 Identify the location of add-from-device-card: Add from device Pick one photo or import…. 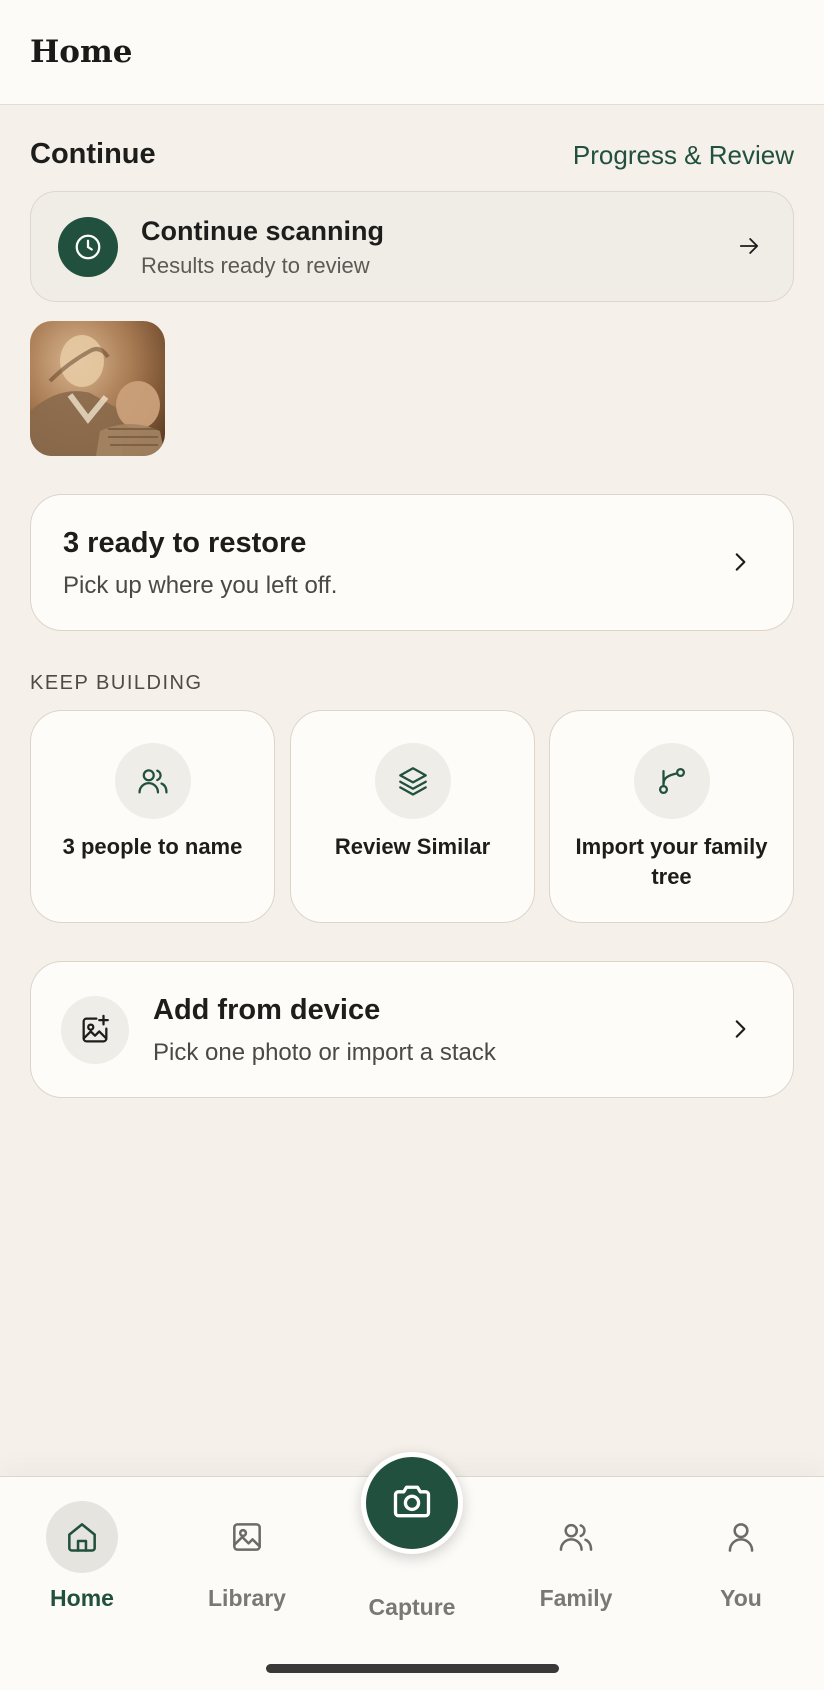
(412, 1029).